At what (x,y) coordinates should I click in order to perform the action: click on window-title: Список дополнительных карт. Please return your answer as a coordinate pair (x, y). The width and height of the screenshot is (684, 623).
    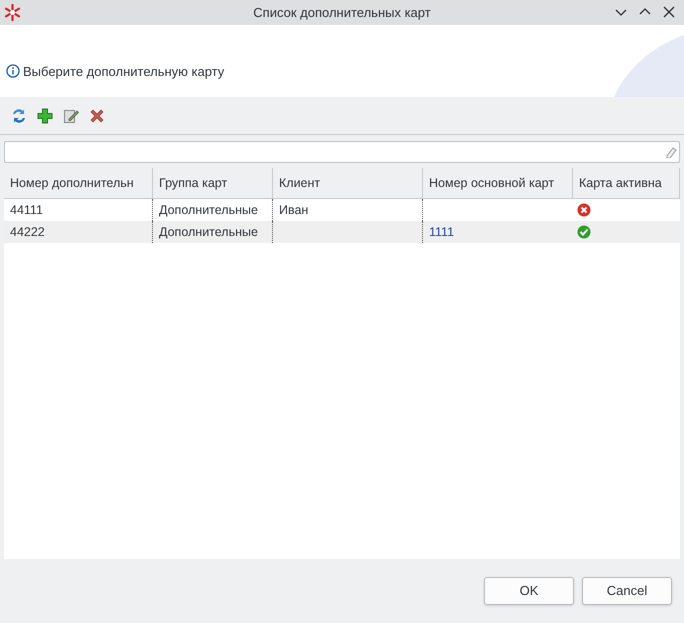
    Looking at the image, I should click on (342, 13).